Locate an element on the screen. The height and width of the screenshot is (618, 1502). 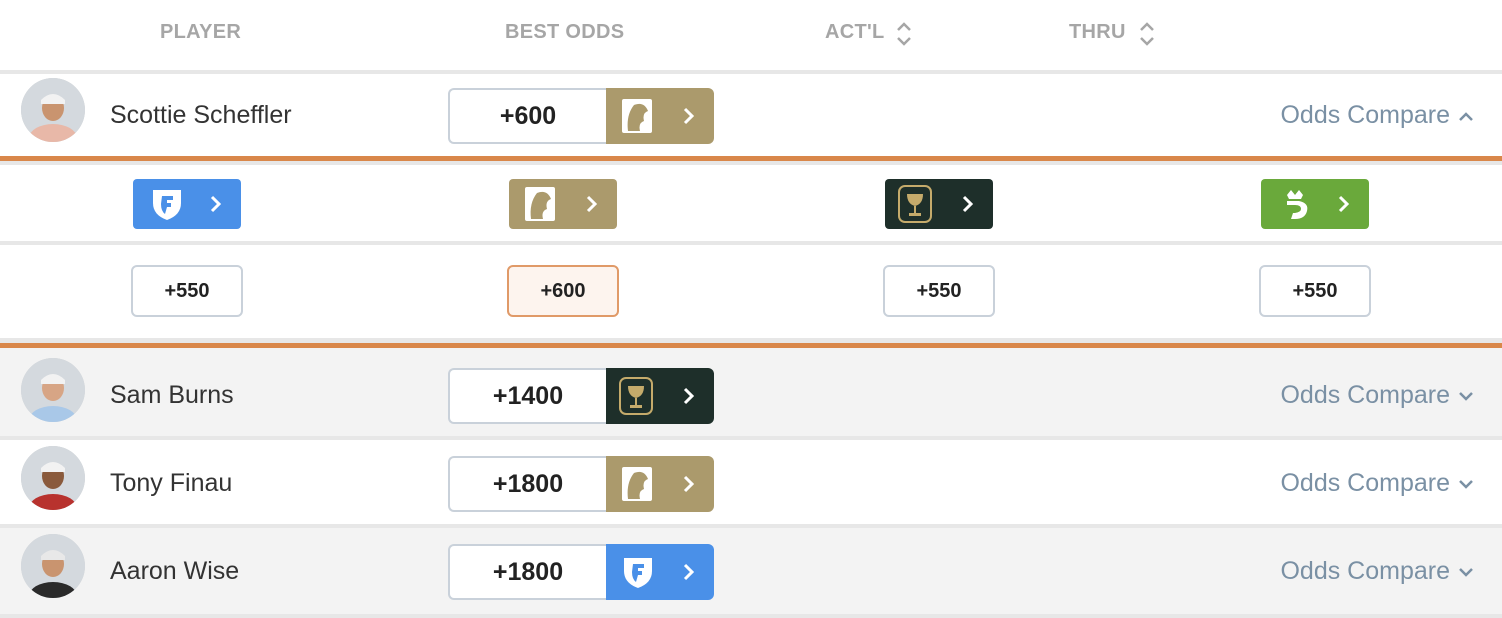
best-odds-value: +1400 is located at coordinates (527, 396).